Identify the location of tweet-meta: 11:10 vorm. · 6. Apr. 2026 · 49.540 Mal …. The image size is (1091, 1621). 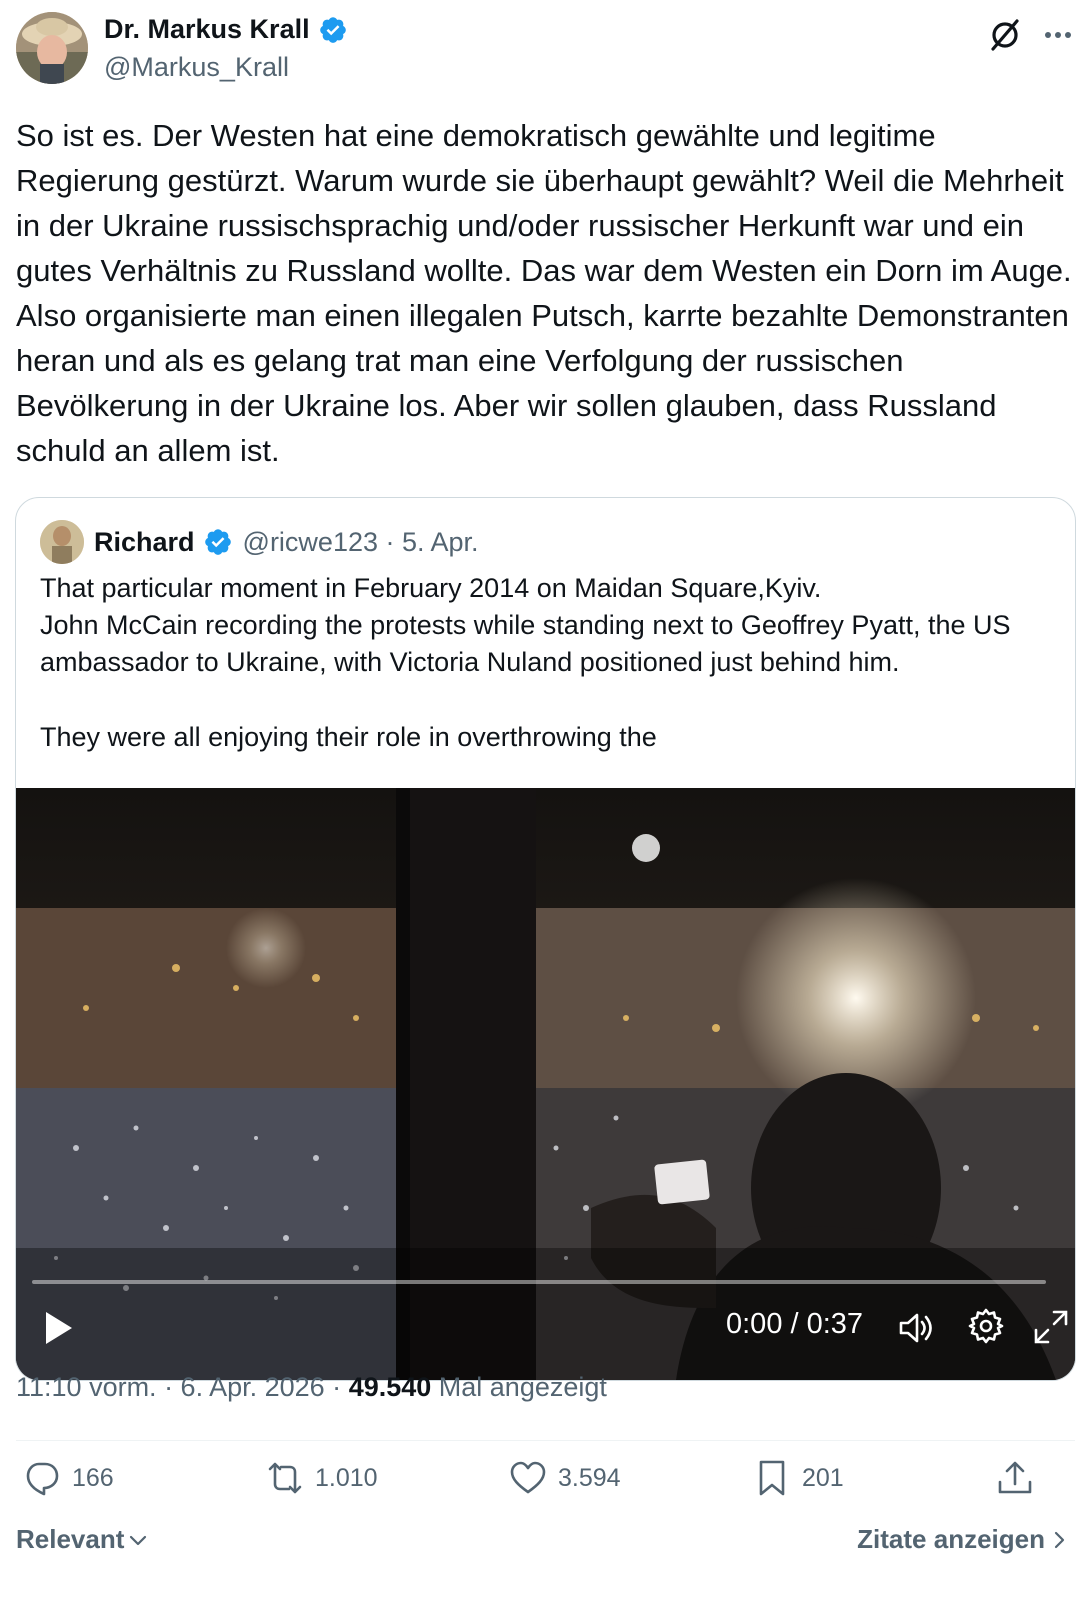
(311, 1387).